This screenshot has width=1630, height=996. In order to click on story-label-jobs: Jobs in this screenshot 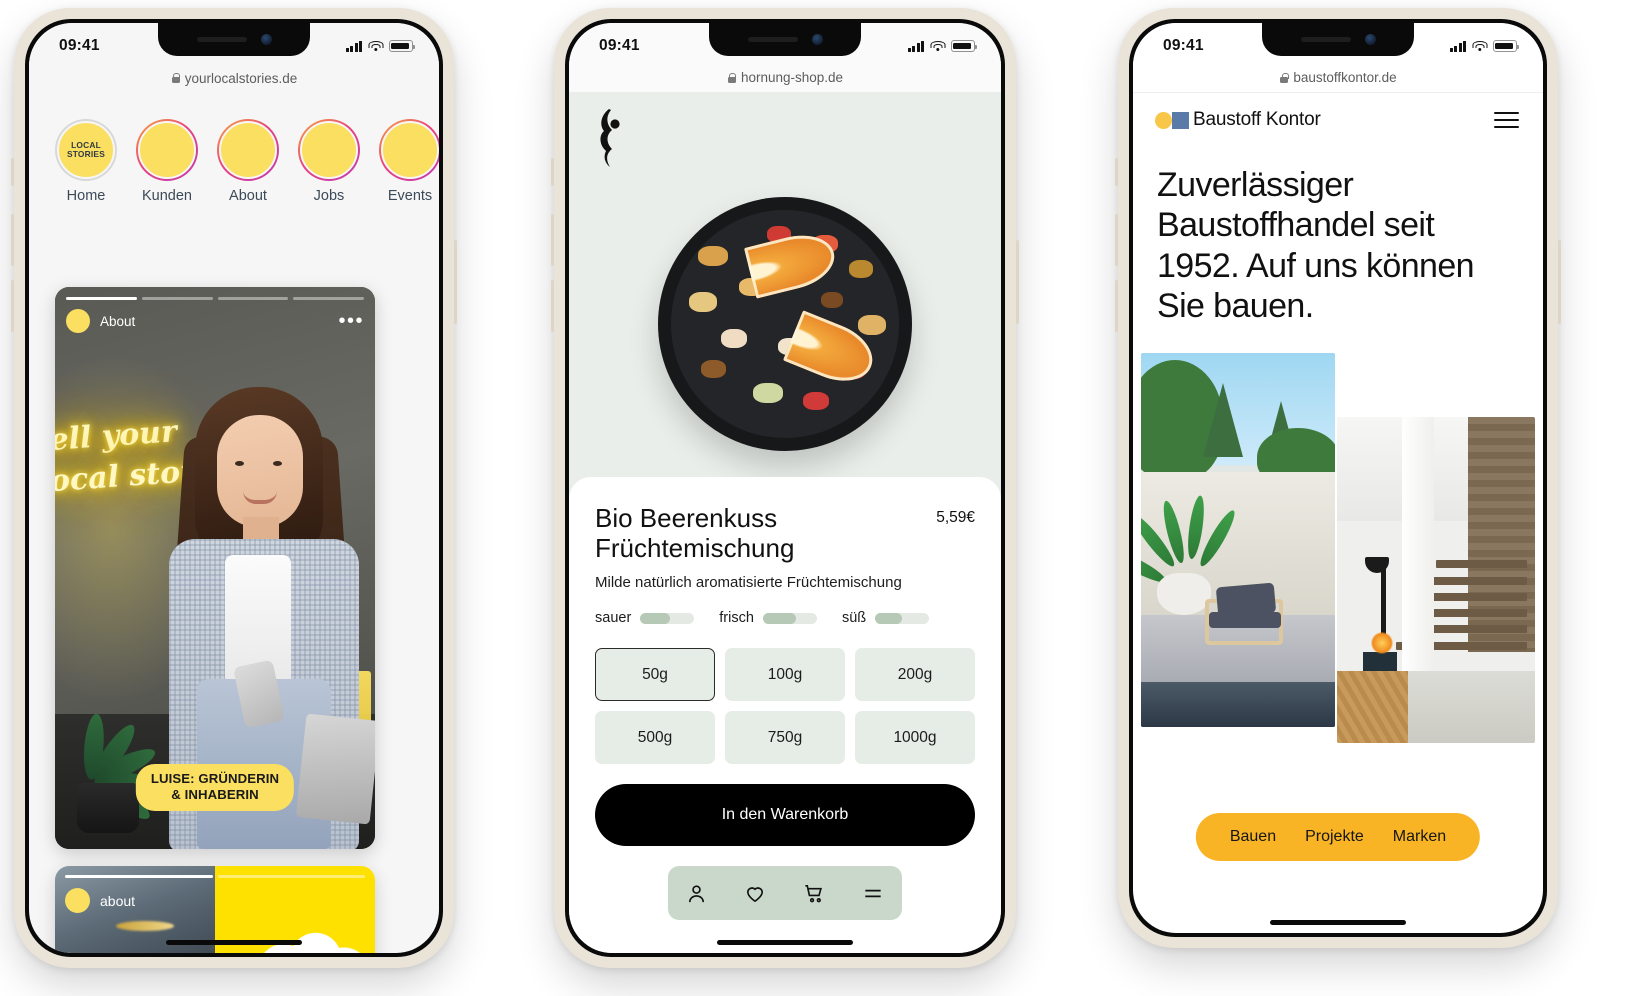, I will do `click(329, 196)`.